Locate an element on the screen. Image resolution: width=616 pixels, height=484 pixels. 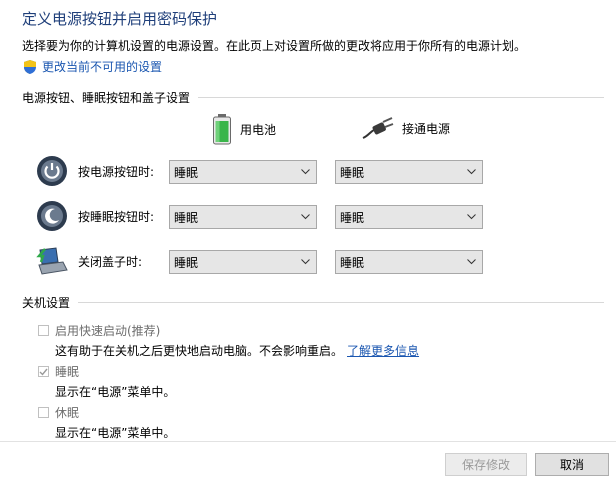
page-title: 定义电源按钮并启用密码保护 is located at coordinates (120, 19).